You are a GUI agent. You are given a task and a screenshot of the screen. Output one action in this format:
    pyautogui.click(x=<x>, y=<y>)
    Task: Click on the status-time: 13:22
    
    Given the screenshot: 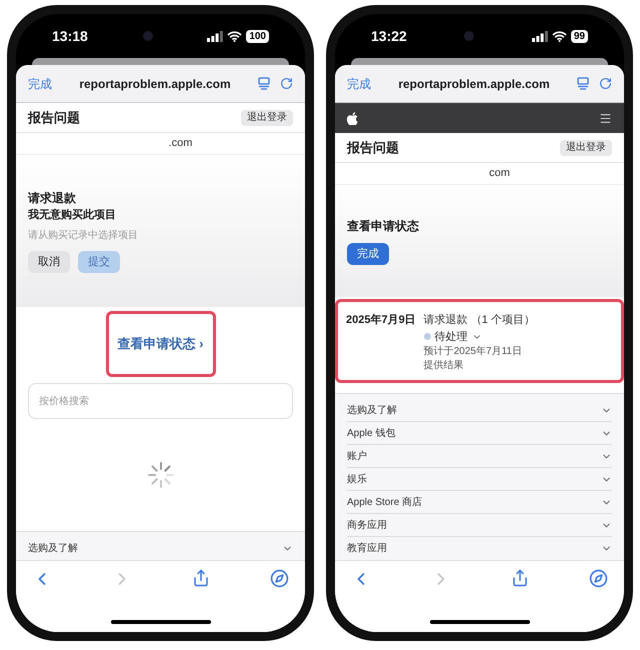 What is the action you would take?
    pyautogui.click(x=389, y=36)
    